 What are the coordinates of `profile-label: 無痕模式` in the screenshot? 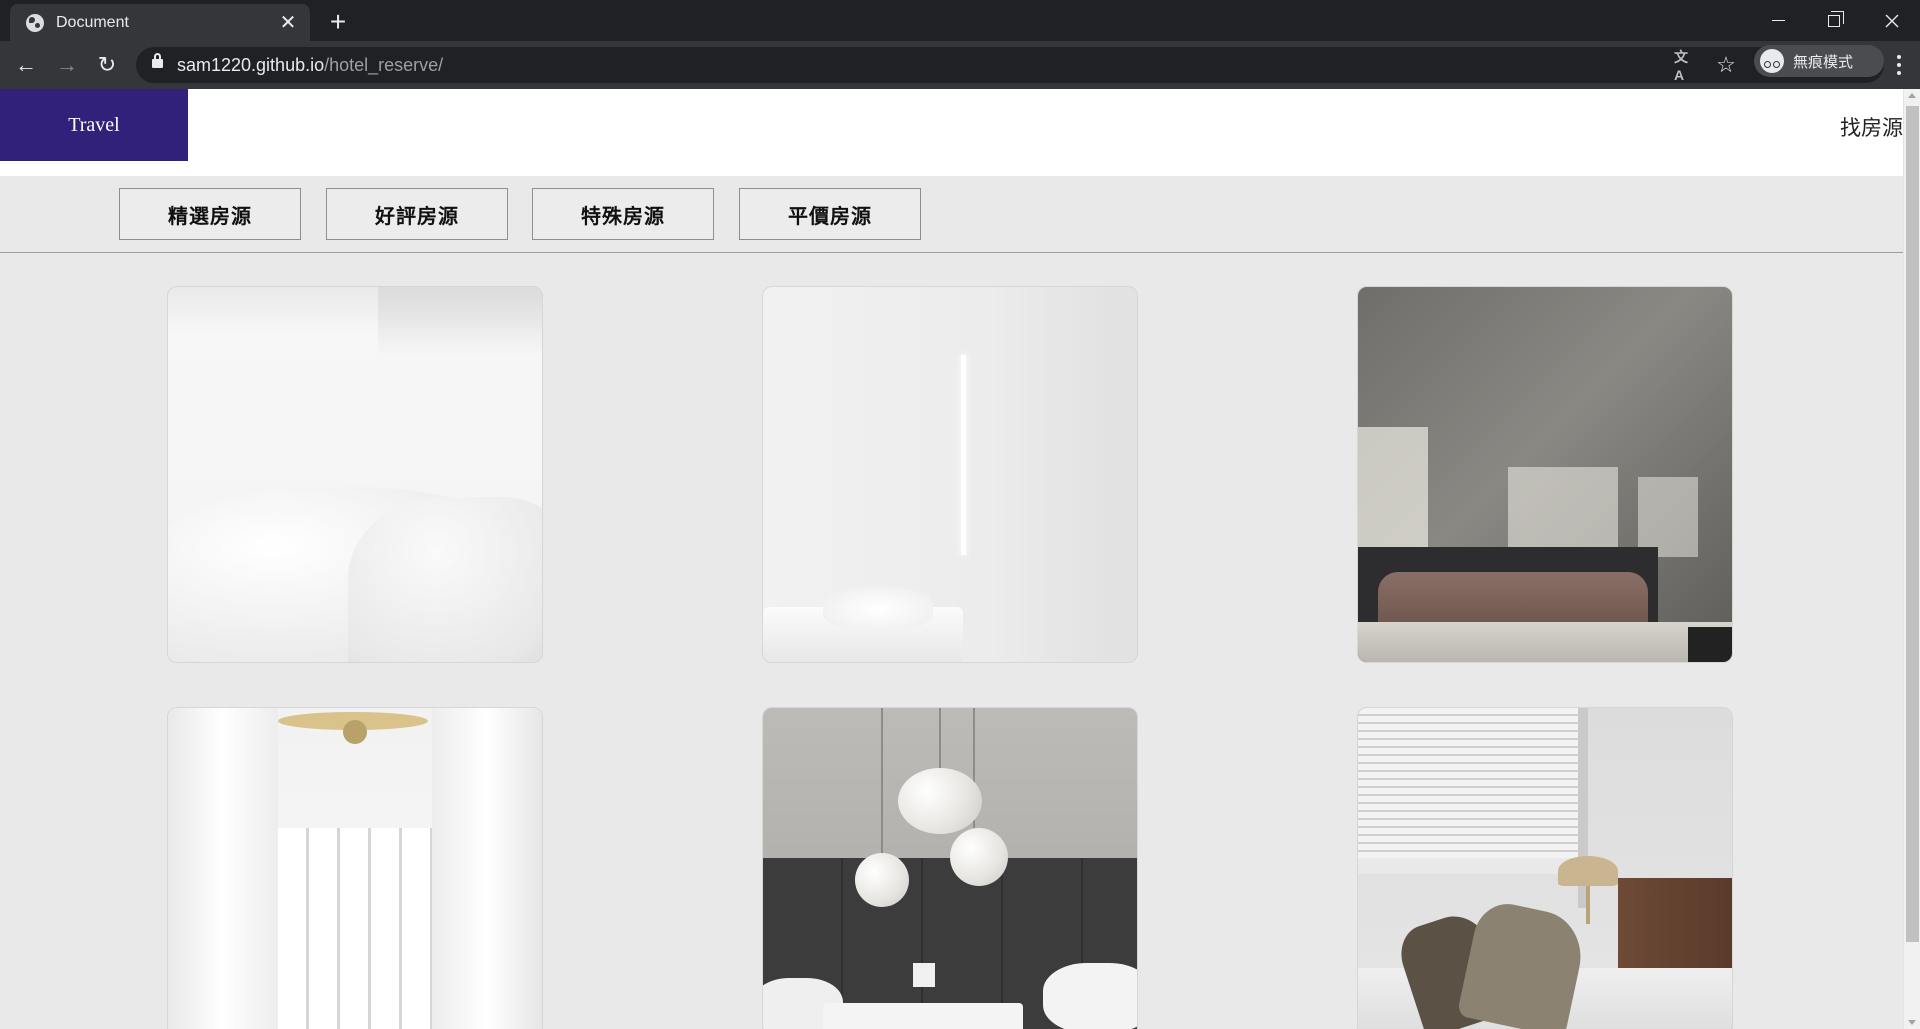 It's located at (1823, 62).